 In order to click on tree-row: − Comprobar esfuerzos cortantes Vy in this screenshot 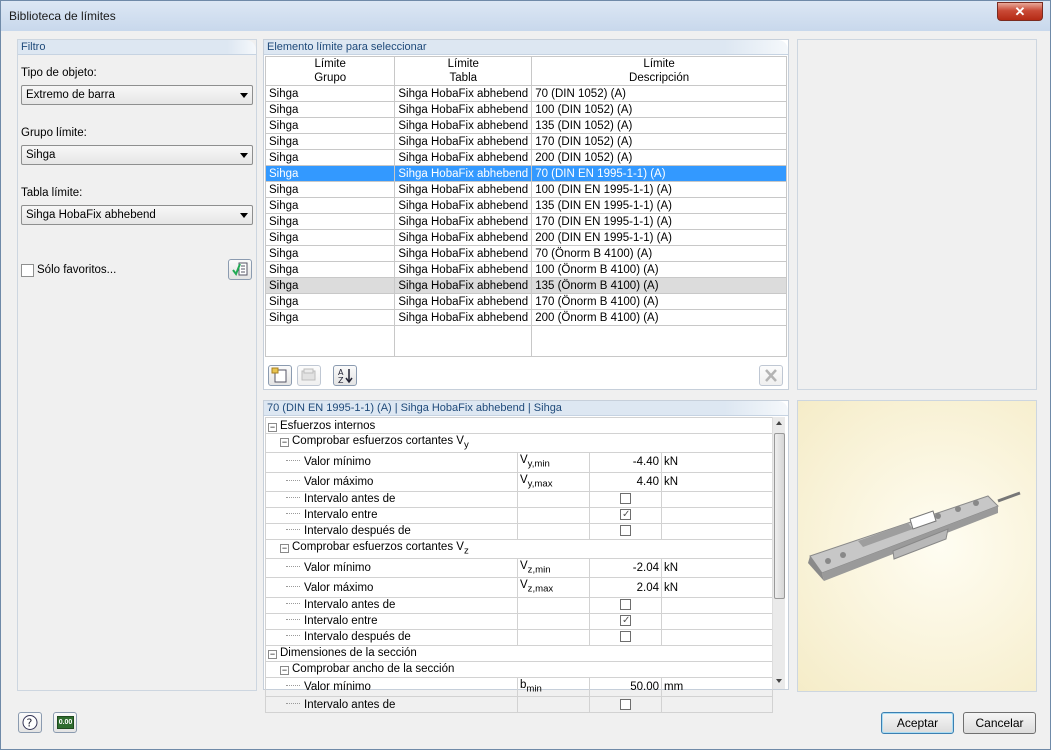, I will do `click(519, 443)`.